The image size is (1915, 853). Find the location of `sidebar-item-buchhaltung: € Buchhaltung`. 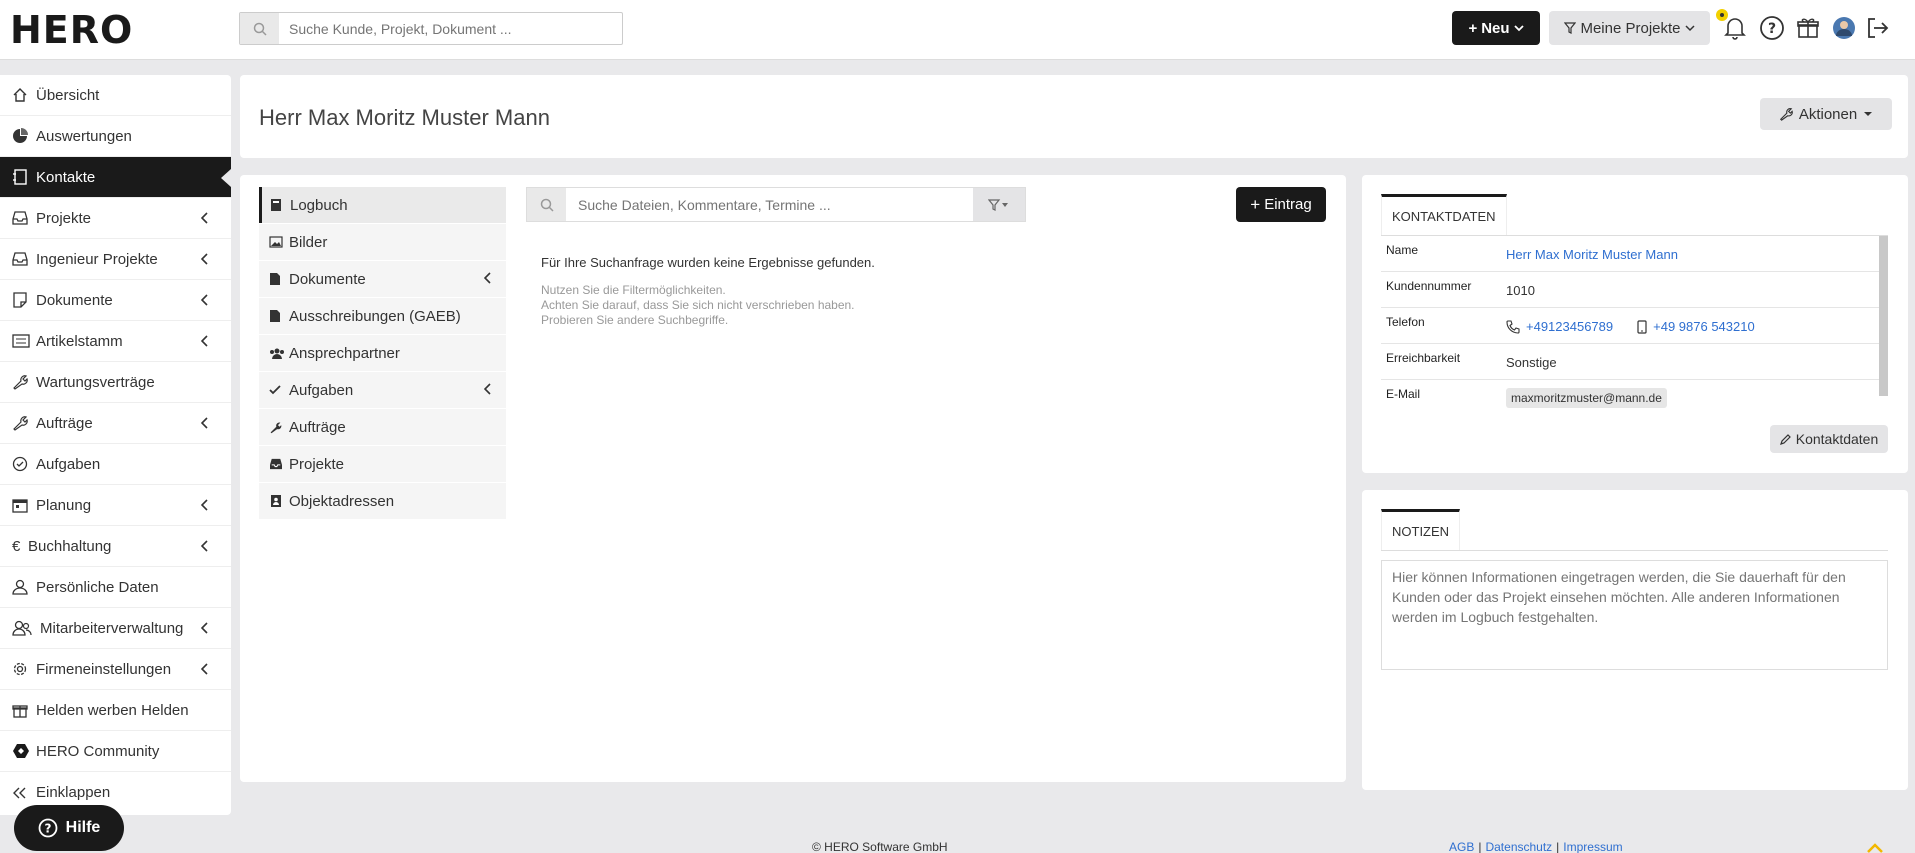

sidebar-item-buchhaltung: € Buchhaltung is located at coordinates (115, 546).